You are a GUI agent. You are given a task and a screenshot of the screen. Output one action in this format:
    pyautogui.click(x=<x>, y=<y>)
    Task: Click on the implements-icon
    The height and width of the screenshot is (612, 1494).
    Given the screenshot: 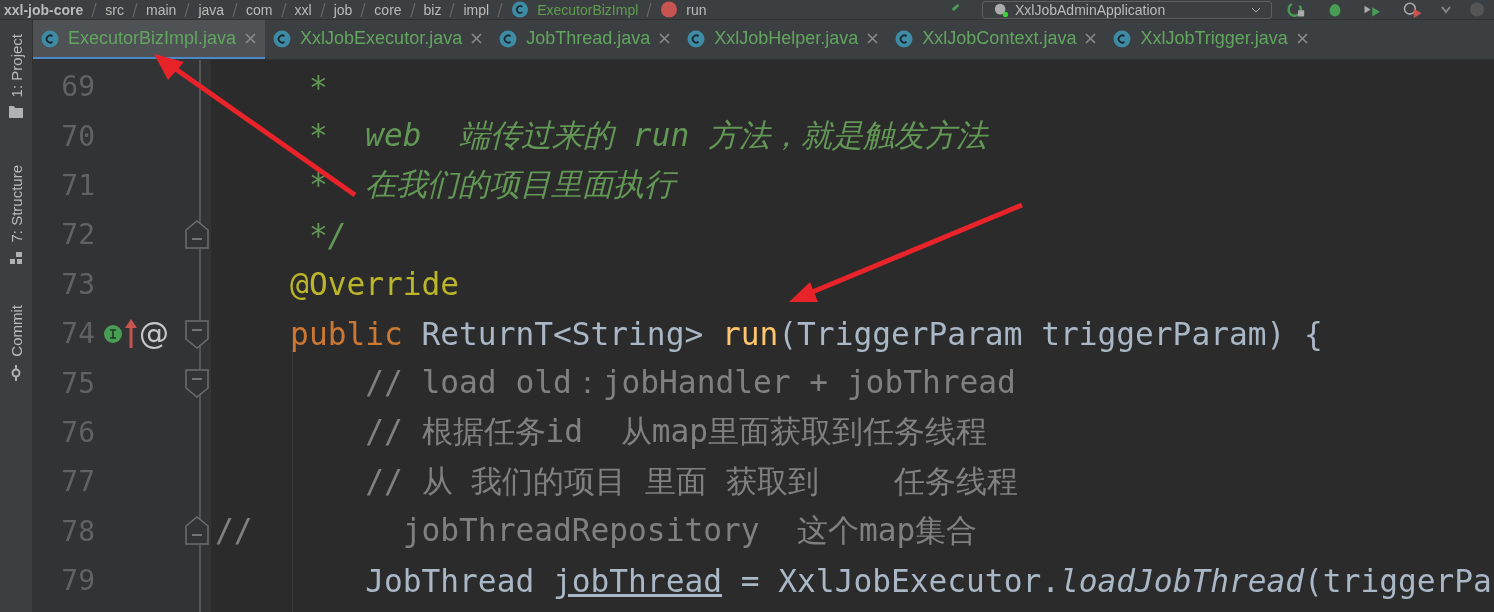 What is the action you would take?
    pyautogui.click(x=113, y=333)
    